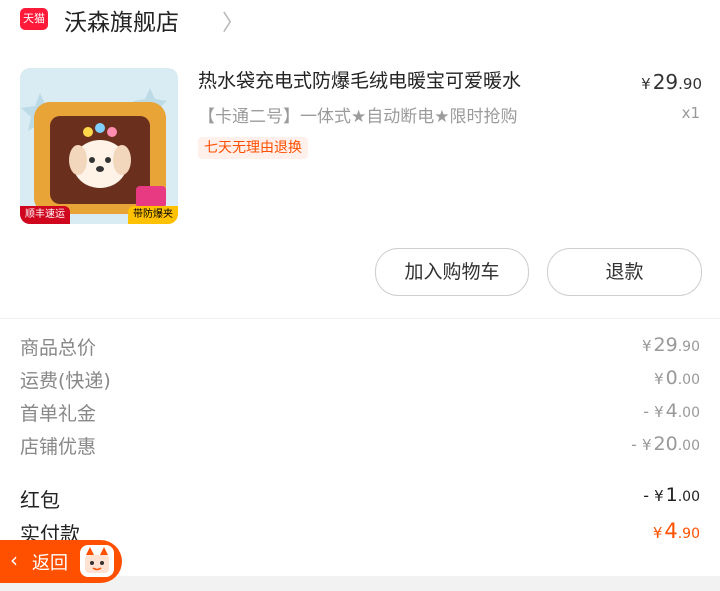 This screenshot has width=720, height=591. I want to click on product-thumbnail: 顺丰速运 带防爆夹, so click(99, 146).